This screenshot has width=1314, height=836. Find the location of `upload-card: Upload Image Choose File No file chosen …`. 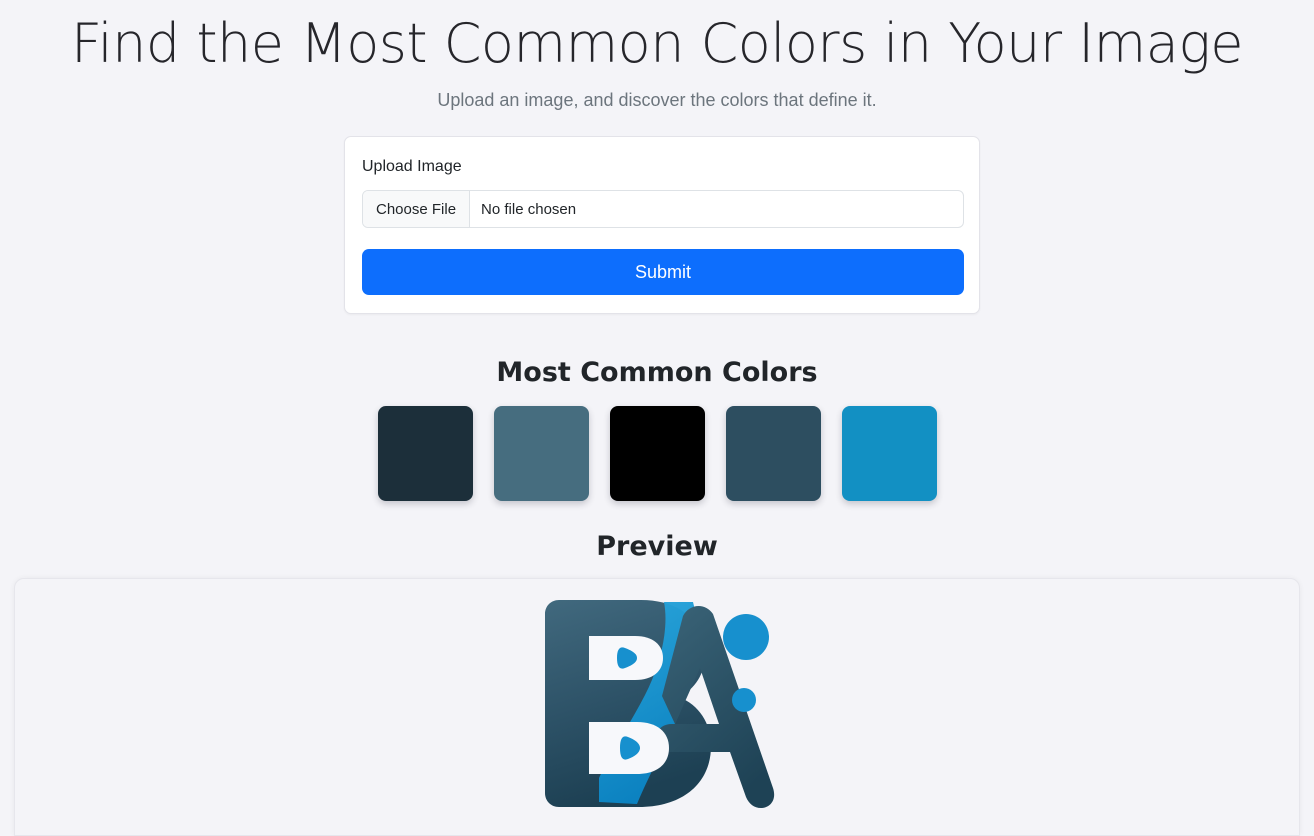

upload-card: Upload Image Choose File No file chosen … is located at coordinates (662, 225).